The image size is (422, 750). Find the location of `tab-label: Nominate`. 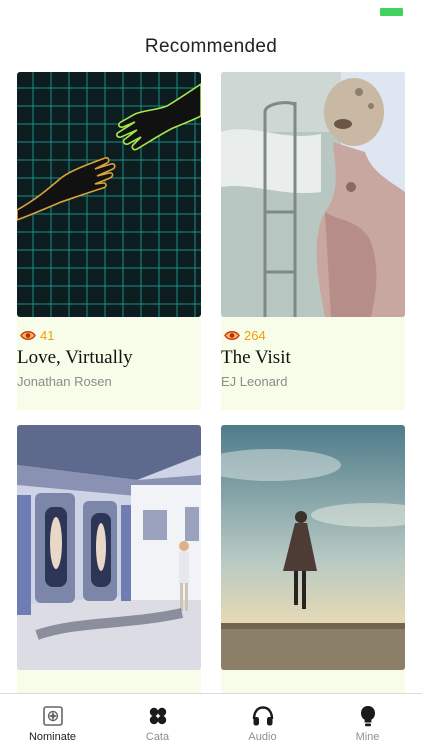

tab-label: Nominate is located at coordinates (52, 737).